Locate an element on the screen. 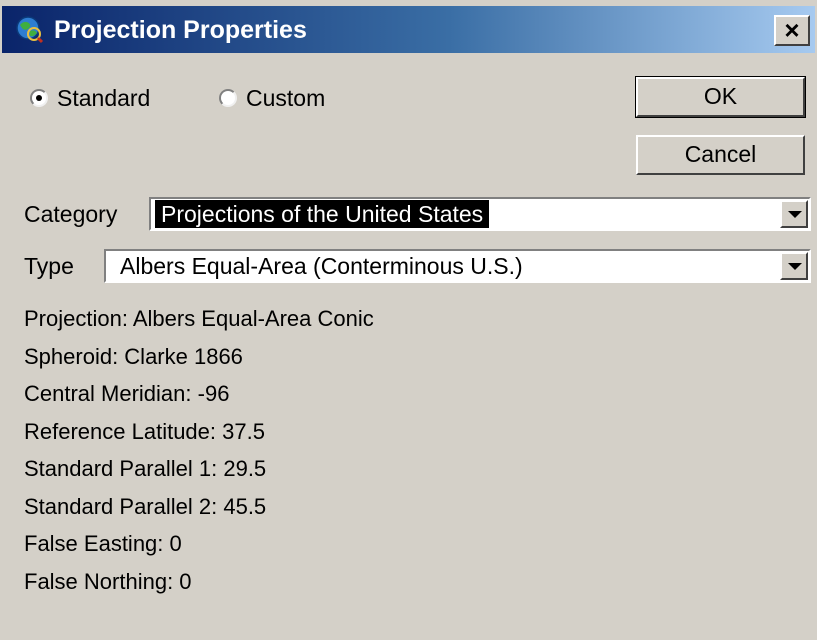 The height and width of the screenshot is (640, 817). ok-button: OK is located at coordinates (720, 97).